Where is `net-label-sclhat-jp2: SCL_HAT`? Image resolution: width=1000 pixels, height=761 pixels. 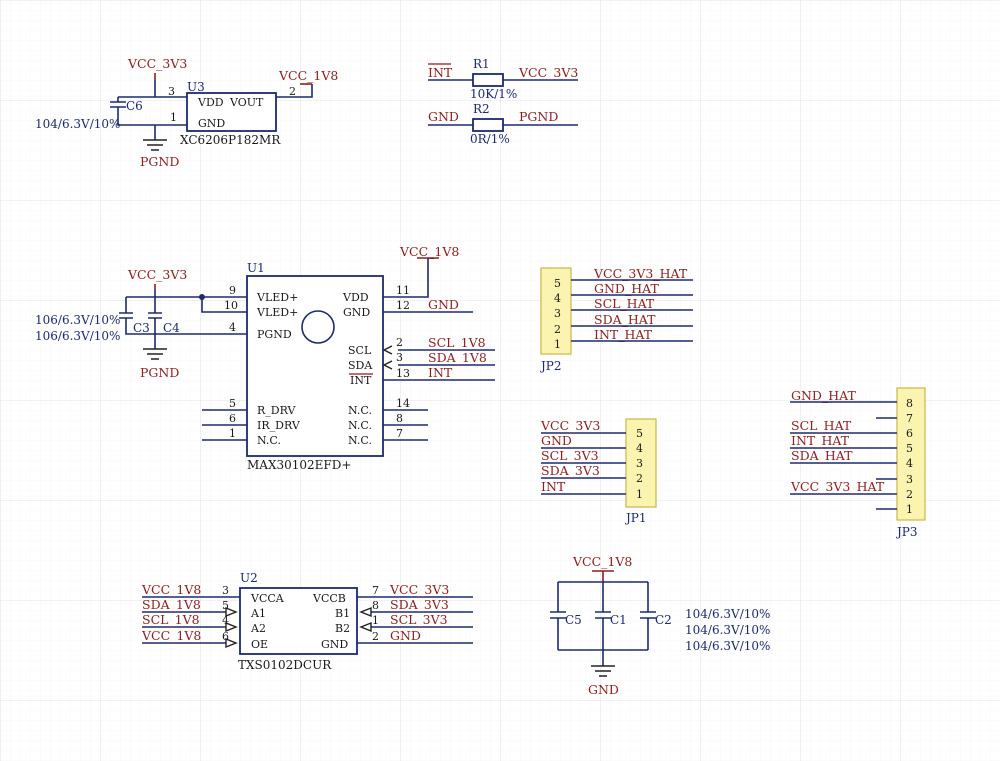 net-label-sclhat-jp2: SCL_HAT is located at coordinates (624, 303).